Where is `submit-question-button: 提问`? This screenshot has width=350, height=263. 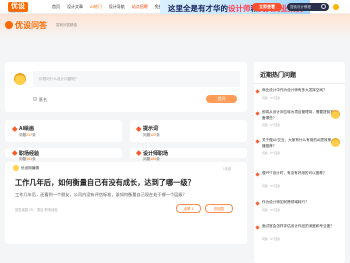
submit-question-button: 提问 is located at coordinates (221, 99).